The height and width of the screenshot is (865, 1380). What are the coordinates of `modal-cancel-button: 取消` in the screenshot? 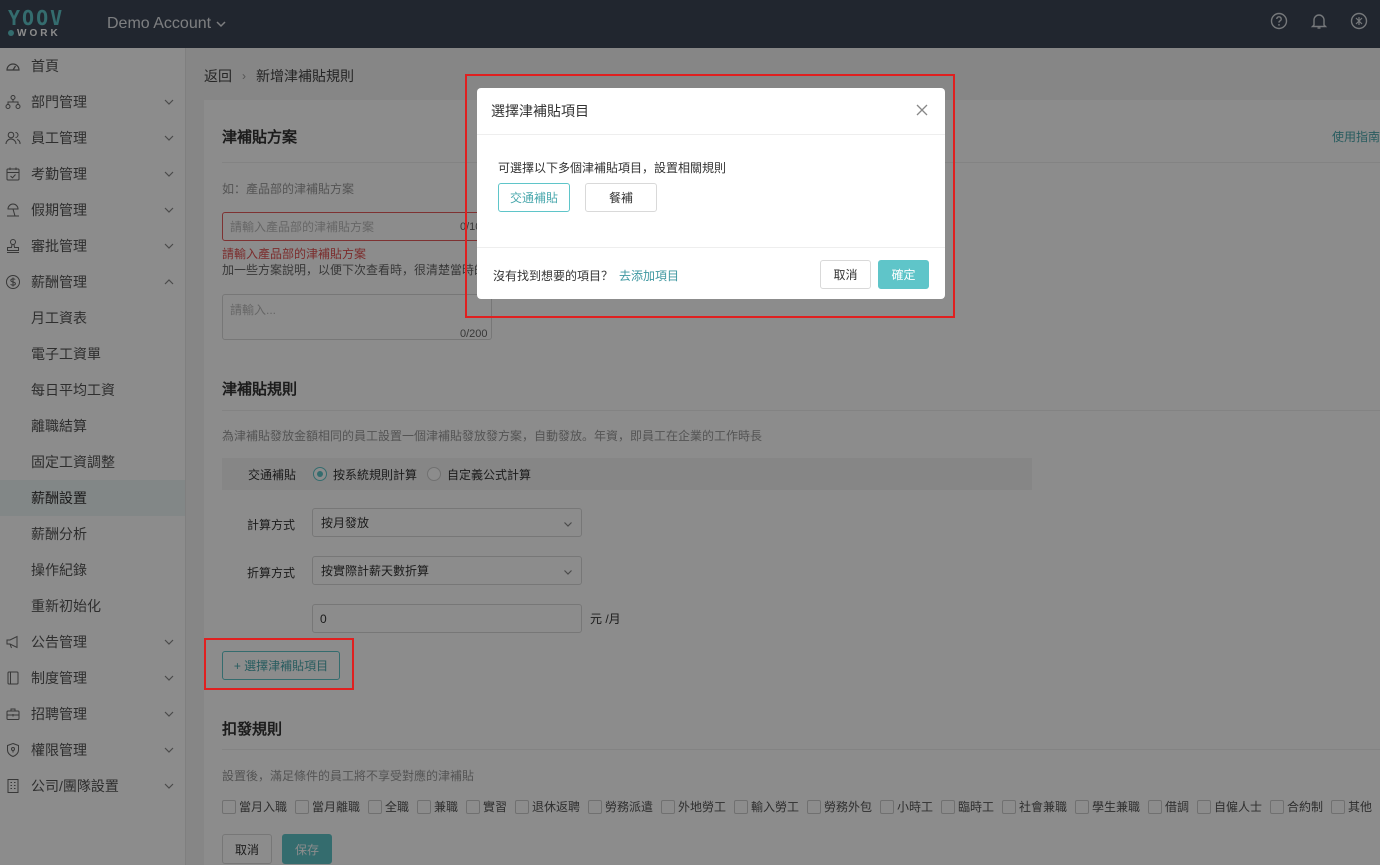 It's located at (845, 274).